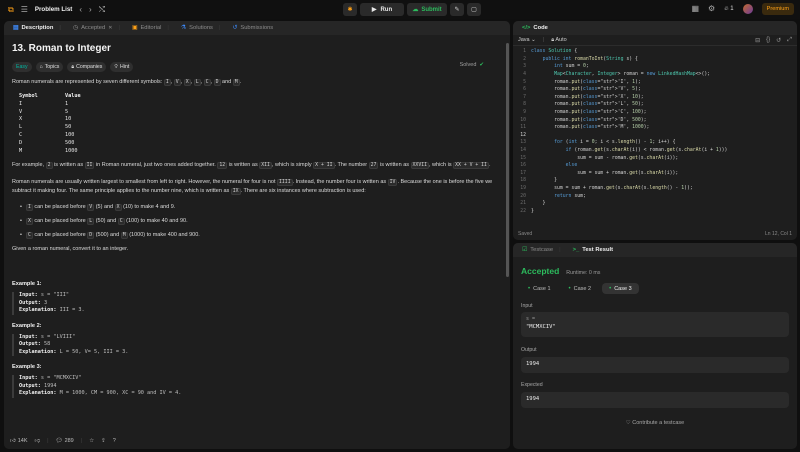 This screenshot has width=800, height=452. What do you see at coordinates (655, 250) in the screenshot?
I see `result-tabs: ☑ Testcase | >_ Test Result` at bounding box center [655, 250].